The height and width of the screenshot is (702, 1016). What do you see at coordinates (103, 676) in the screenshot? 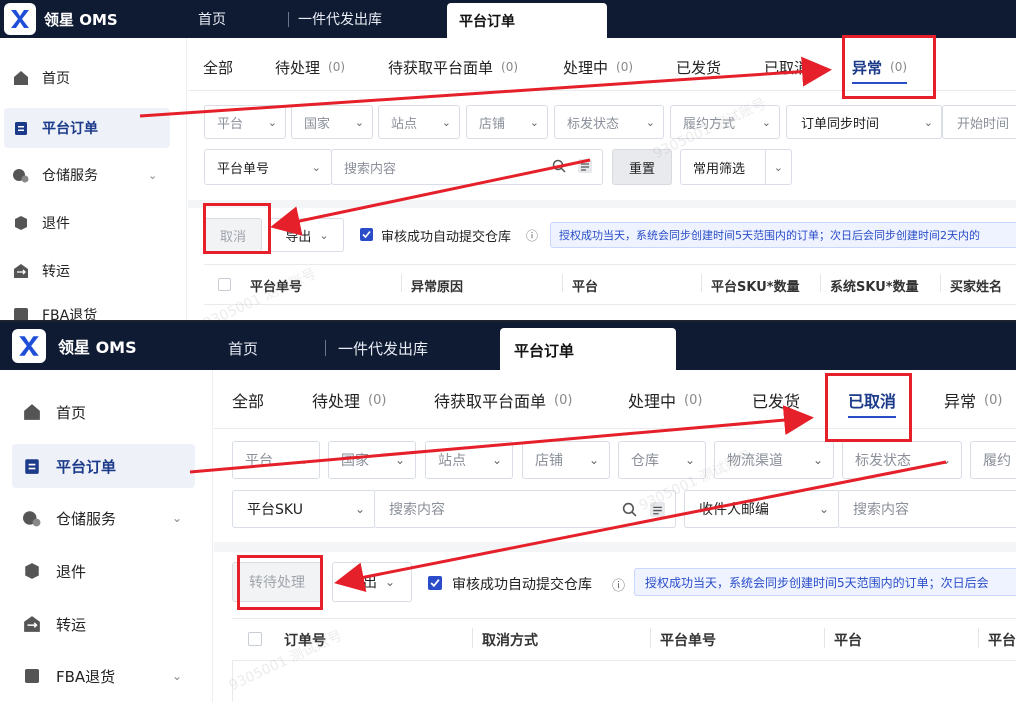
I see `sidebar-item-fba-returns: FBA退货 ⌄` at bounding box center [103, 676].